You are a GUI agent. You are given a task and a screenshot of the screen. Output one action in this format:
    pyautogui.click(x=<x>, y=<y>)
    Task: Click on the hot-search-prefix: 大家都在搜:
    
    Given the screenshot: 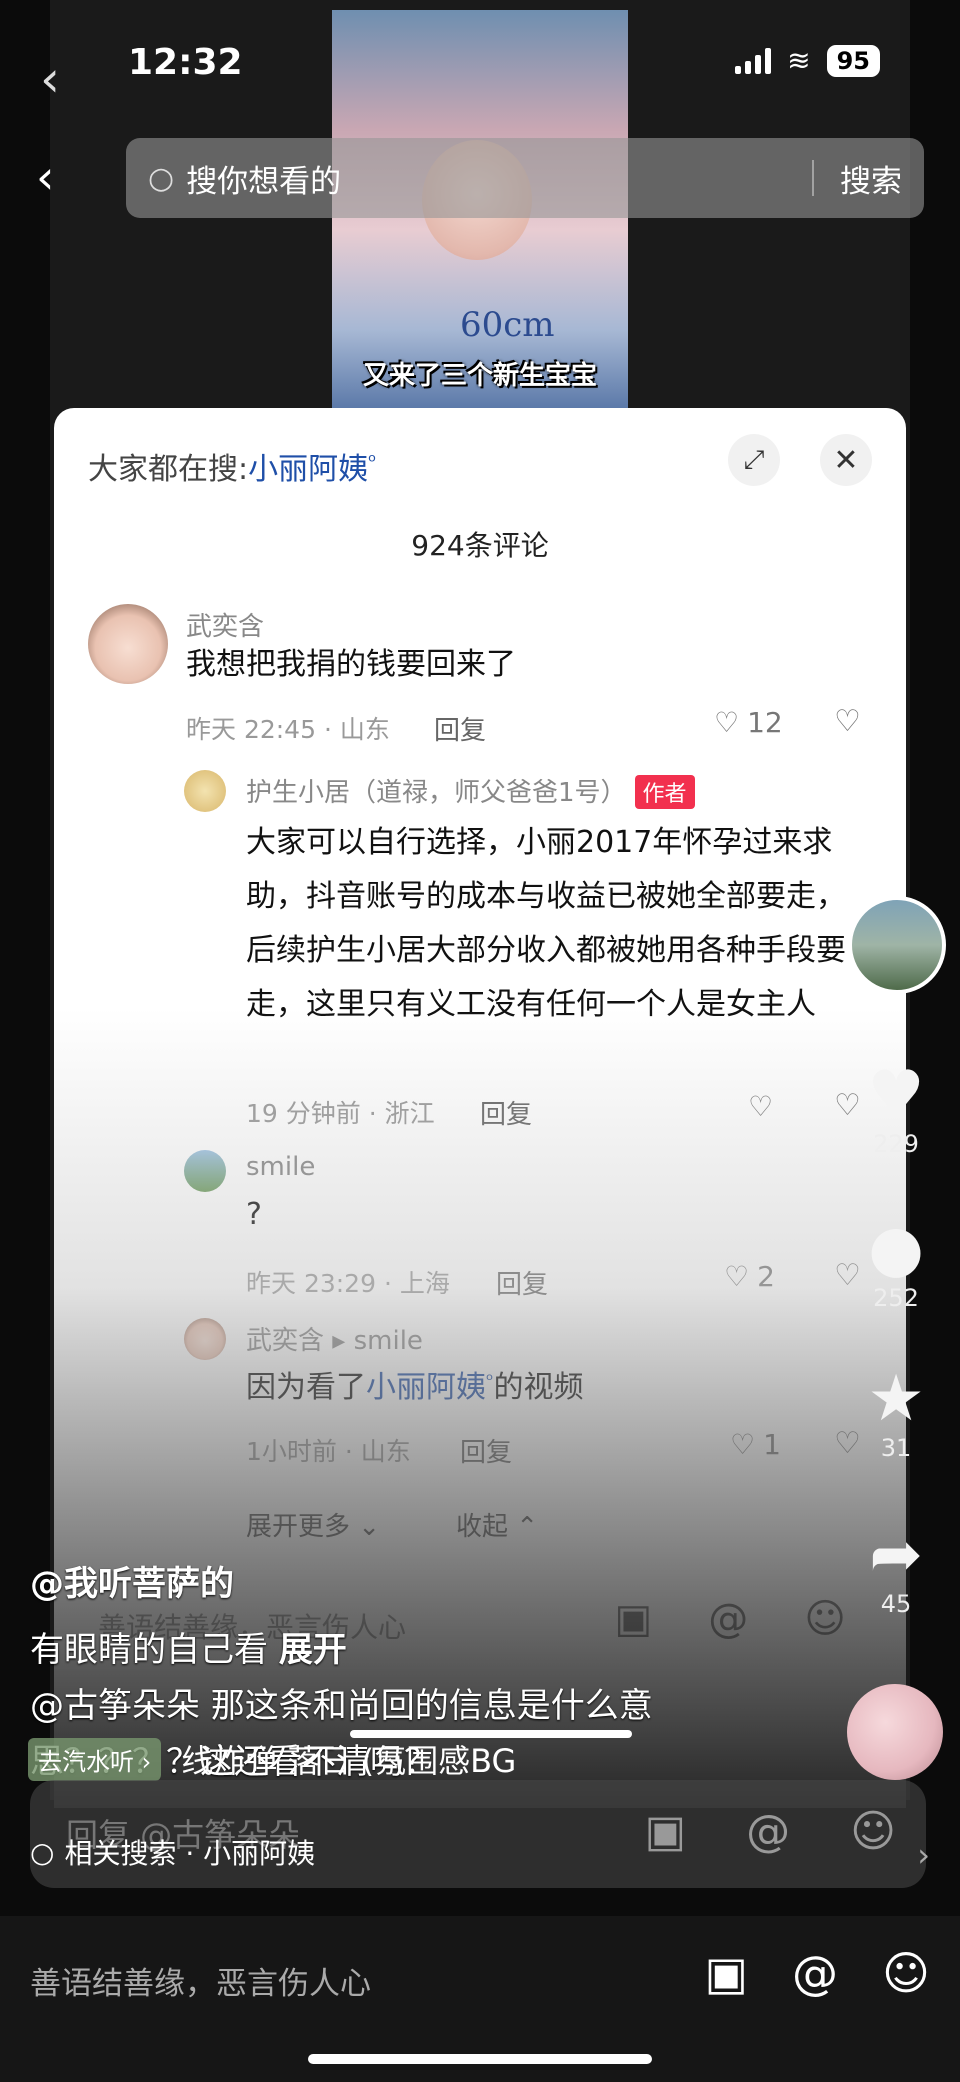 What is the action you would take?
    pyautogui.click(x=168, y=469)
    